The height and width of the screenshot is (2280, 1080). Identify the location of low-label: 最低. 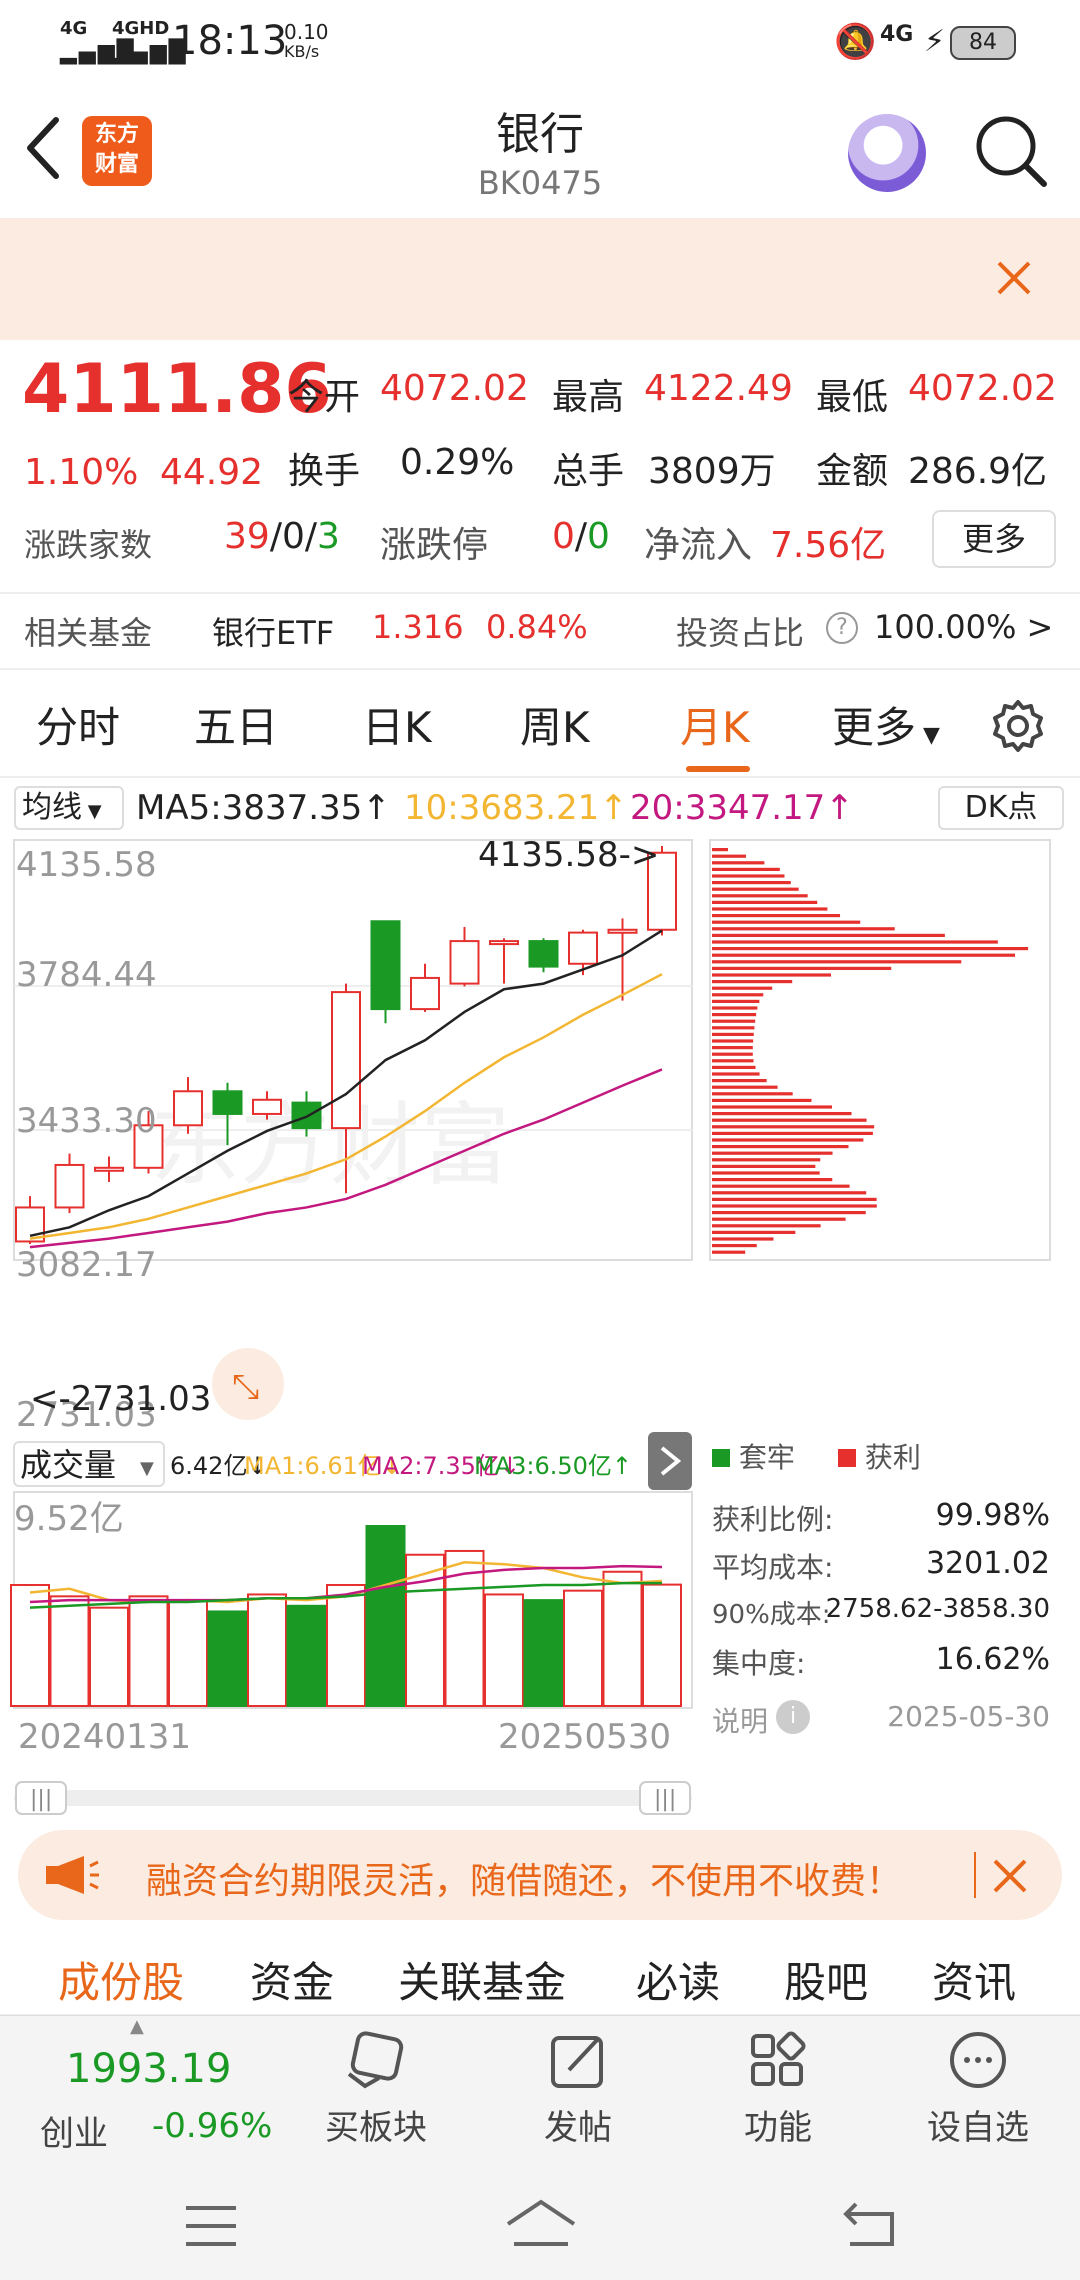
(852, 397).